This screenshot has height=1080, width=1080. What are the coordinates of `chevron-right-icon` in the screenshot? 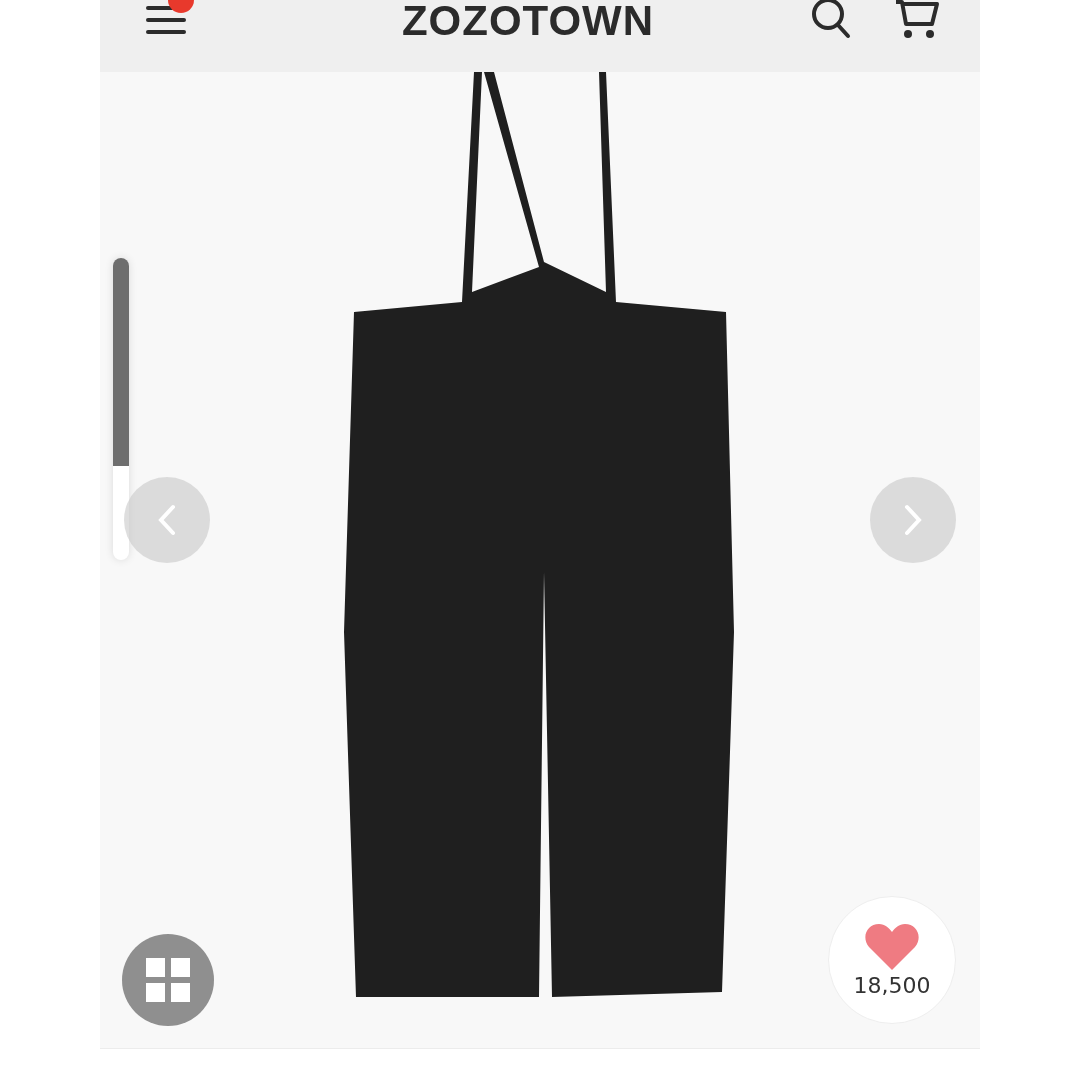 It's located at (913, 520).